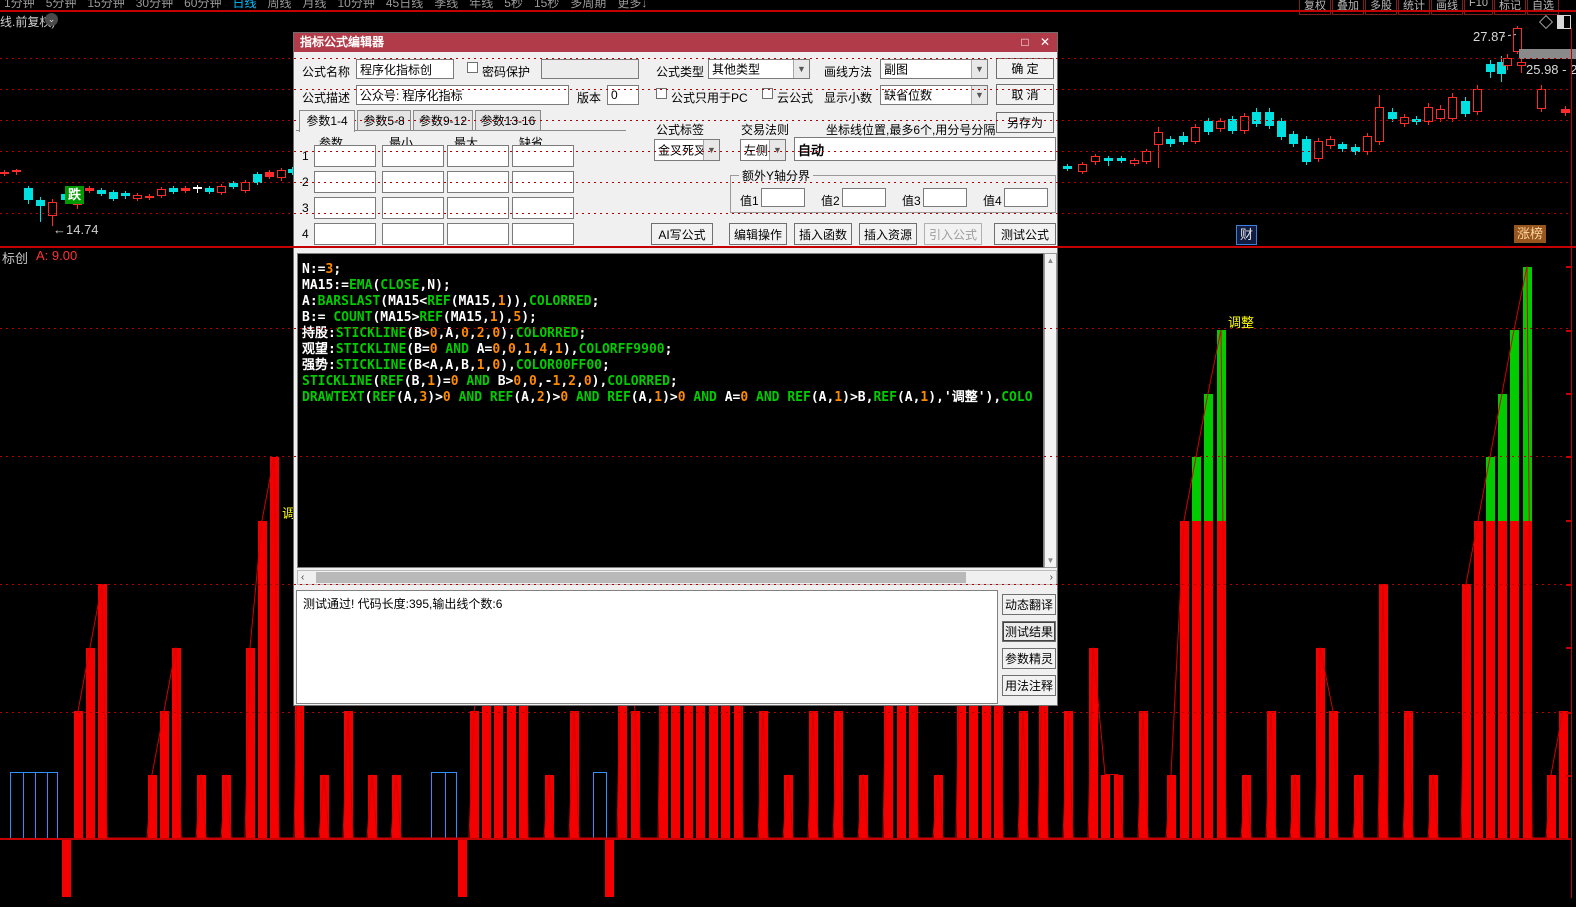 This screenshot has width=1576, height=907. What do you see at coordinates (1025, 122) in the screenshot?
I see `save-as-button: 另存为` at bounding box center [1025, 122].